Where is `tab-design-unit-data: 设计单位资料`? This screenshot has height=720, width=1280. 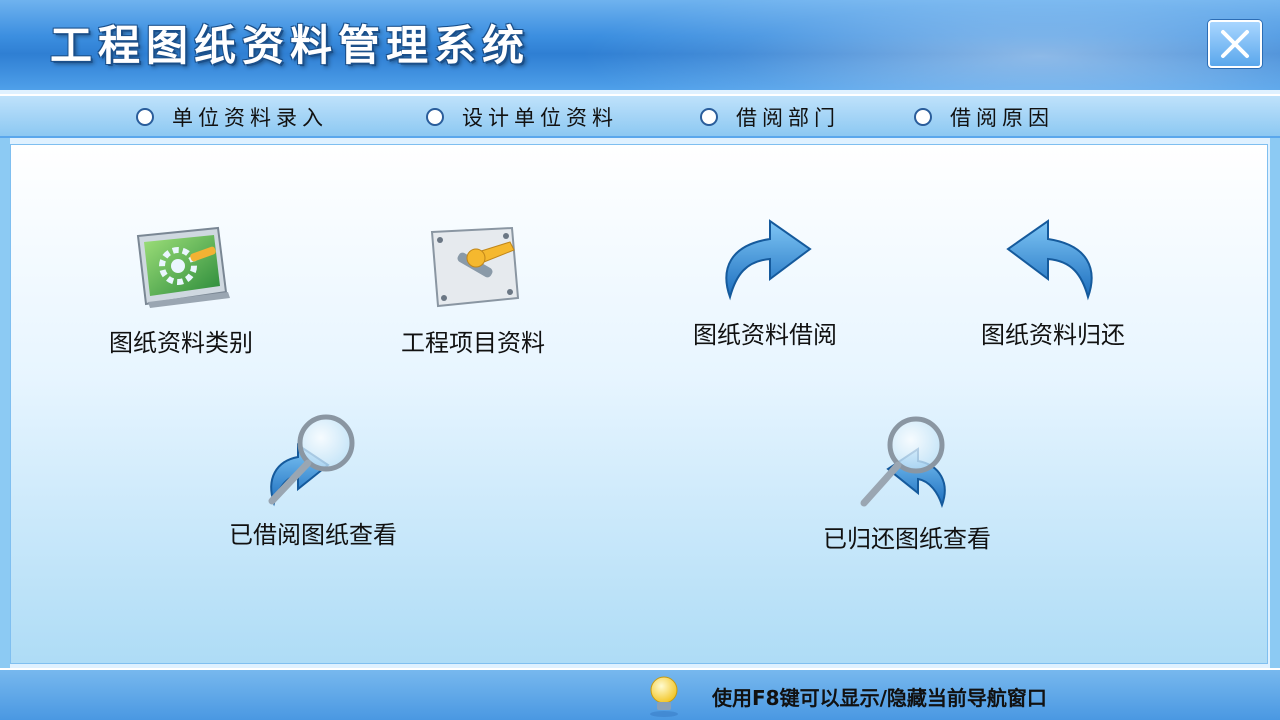 tab-design-unit-data: 设计单位资料 is located at coordinates (522, 117).